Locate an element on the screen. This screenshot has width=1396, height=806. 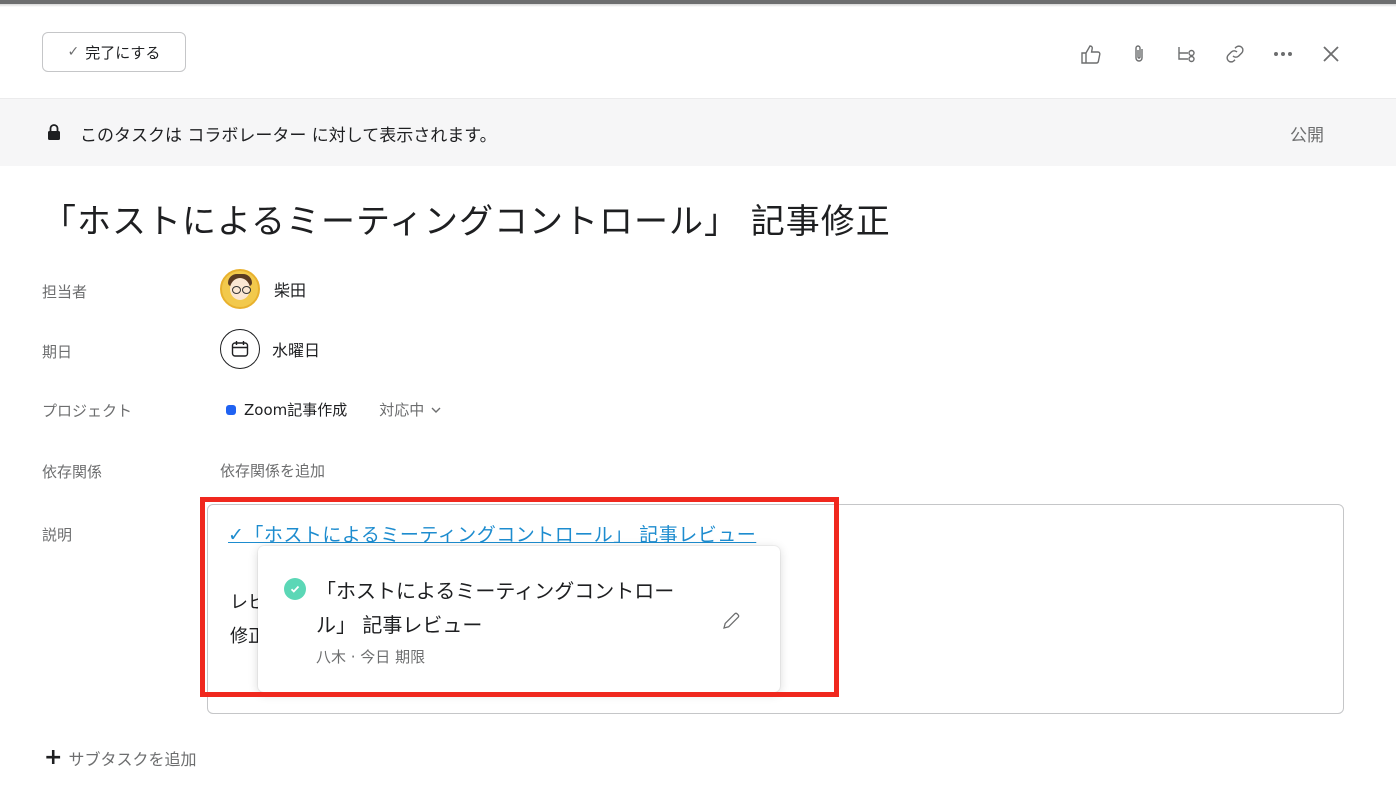
subtask-icon is located at coordinates (1187, 54).